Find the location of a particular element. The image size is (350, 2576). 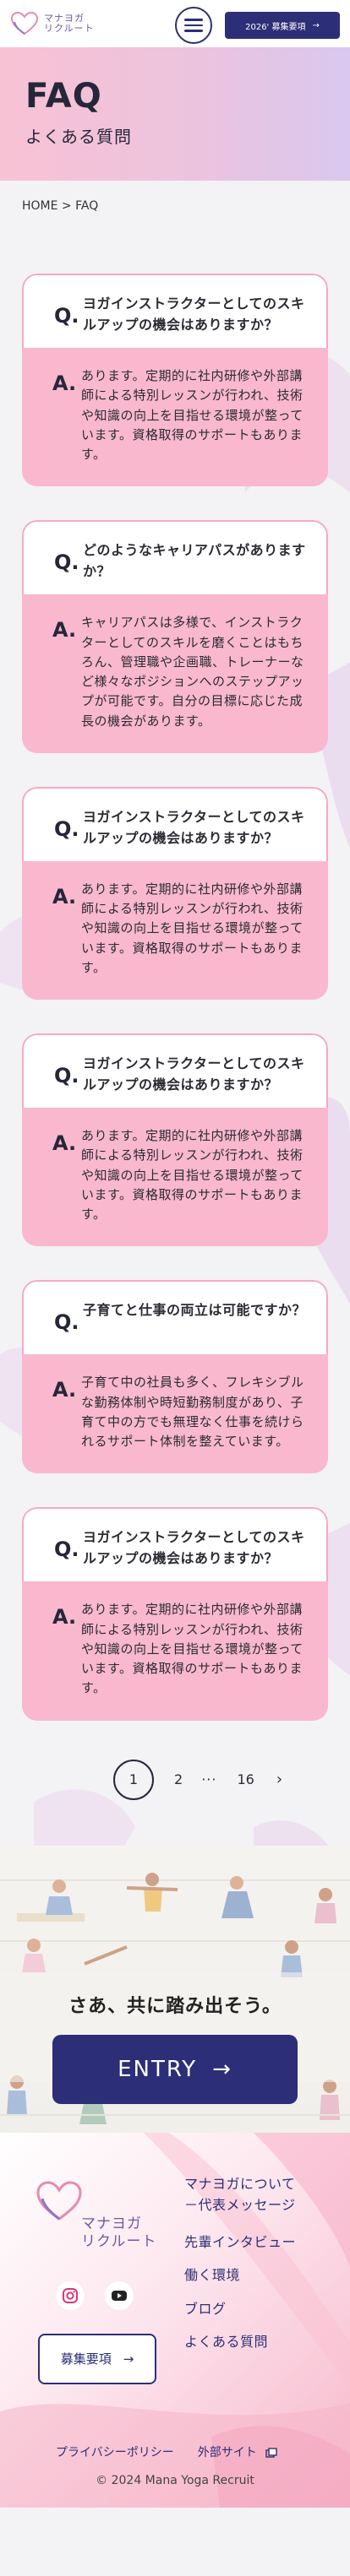

social-links is located at coordinates (95, 2295).